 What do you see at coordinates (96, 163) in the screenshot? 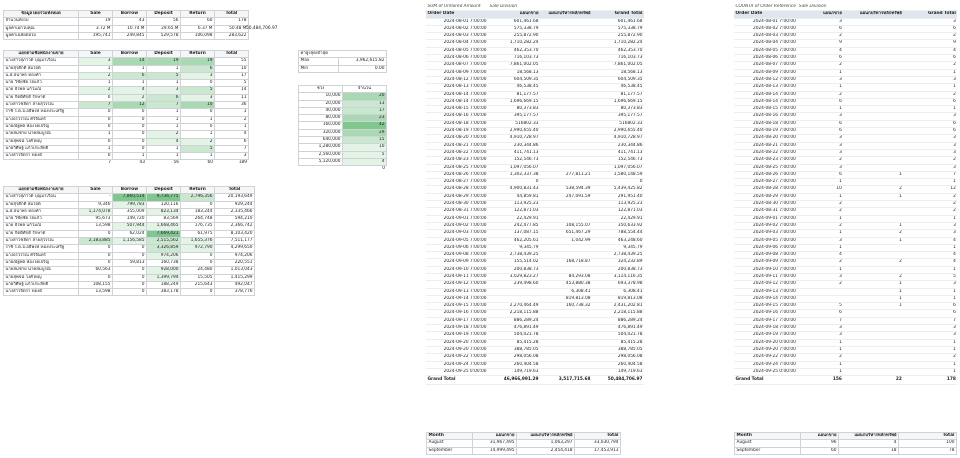
I see `count-total-cell: 7` at bounding box center [96, 163].